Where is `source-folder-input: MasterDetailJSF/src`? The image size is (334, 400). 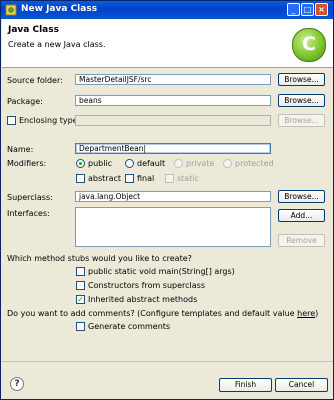 source-folder-input: MasterDetailJSF/src is located at coordinates (173, 79).